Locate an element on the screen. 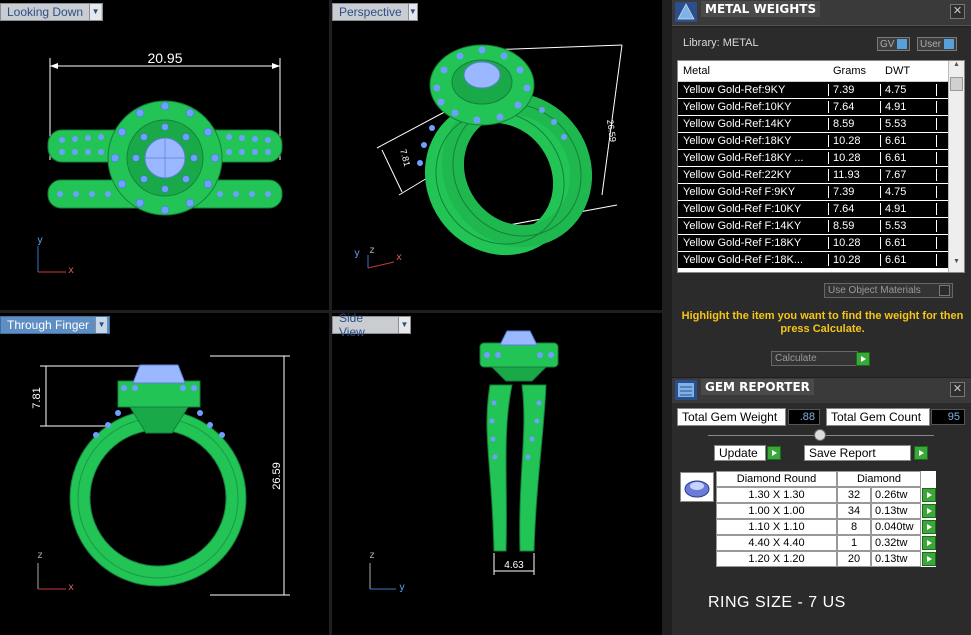  table-row: Yellow Gold-Ref F:18K... 10.28 6.61 is located at coordinates (821, 260).